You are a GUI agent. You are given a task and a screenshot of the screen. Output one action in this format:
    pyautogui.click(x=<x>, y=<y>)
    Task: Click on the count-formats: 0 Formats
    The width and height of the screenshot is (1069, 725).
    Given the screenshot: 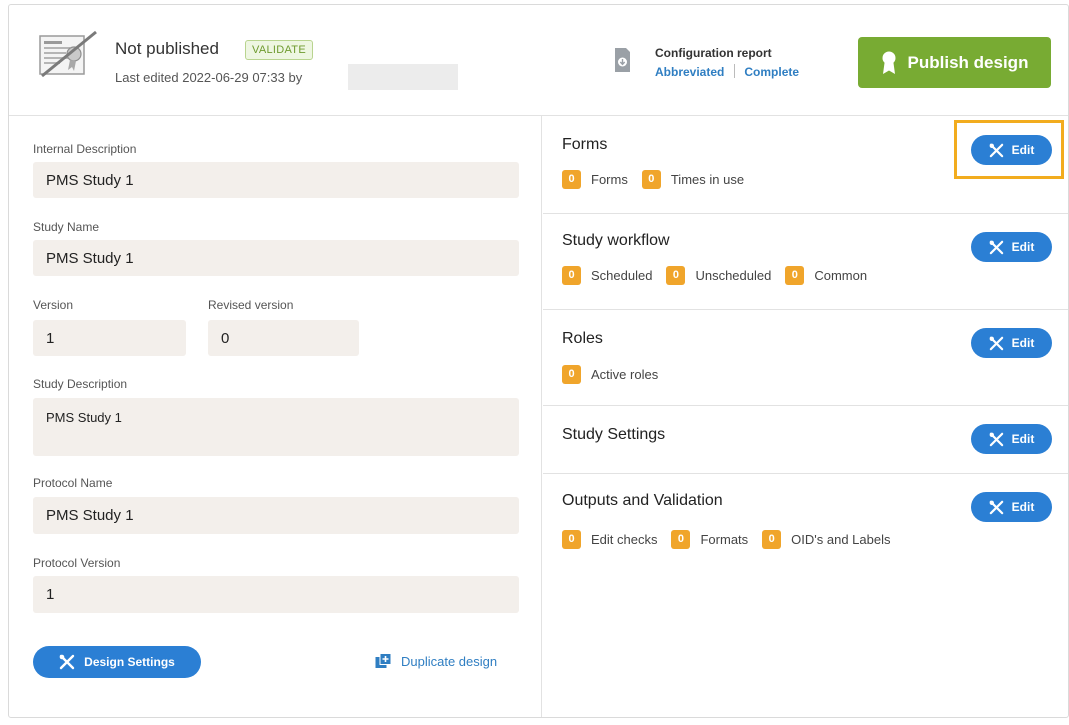 What is the action you would take?
    pyautogui.click(x=709, y=539)
    